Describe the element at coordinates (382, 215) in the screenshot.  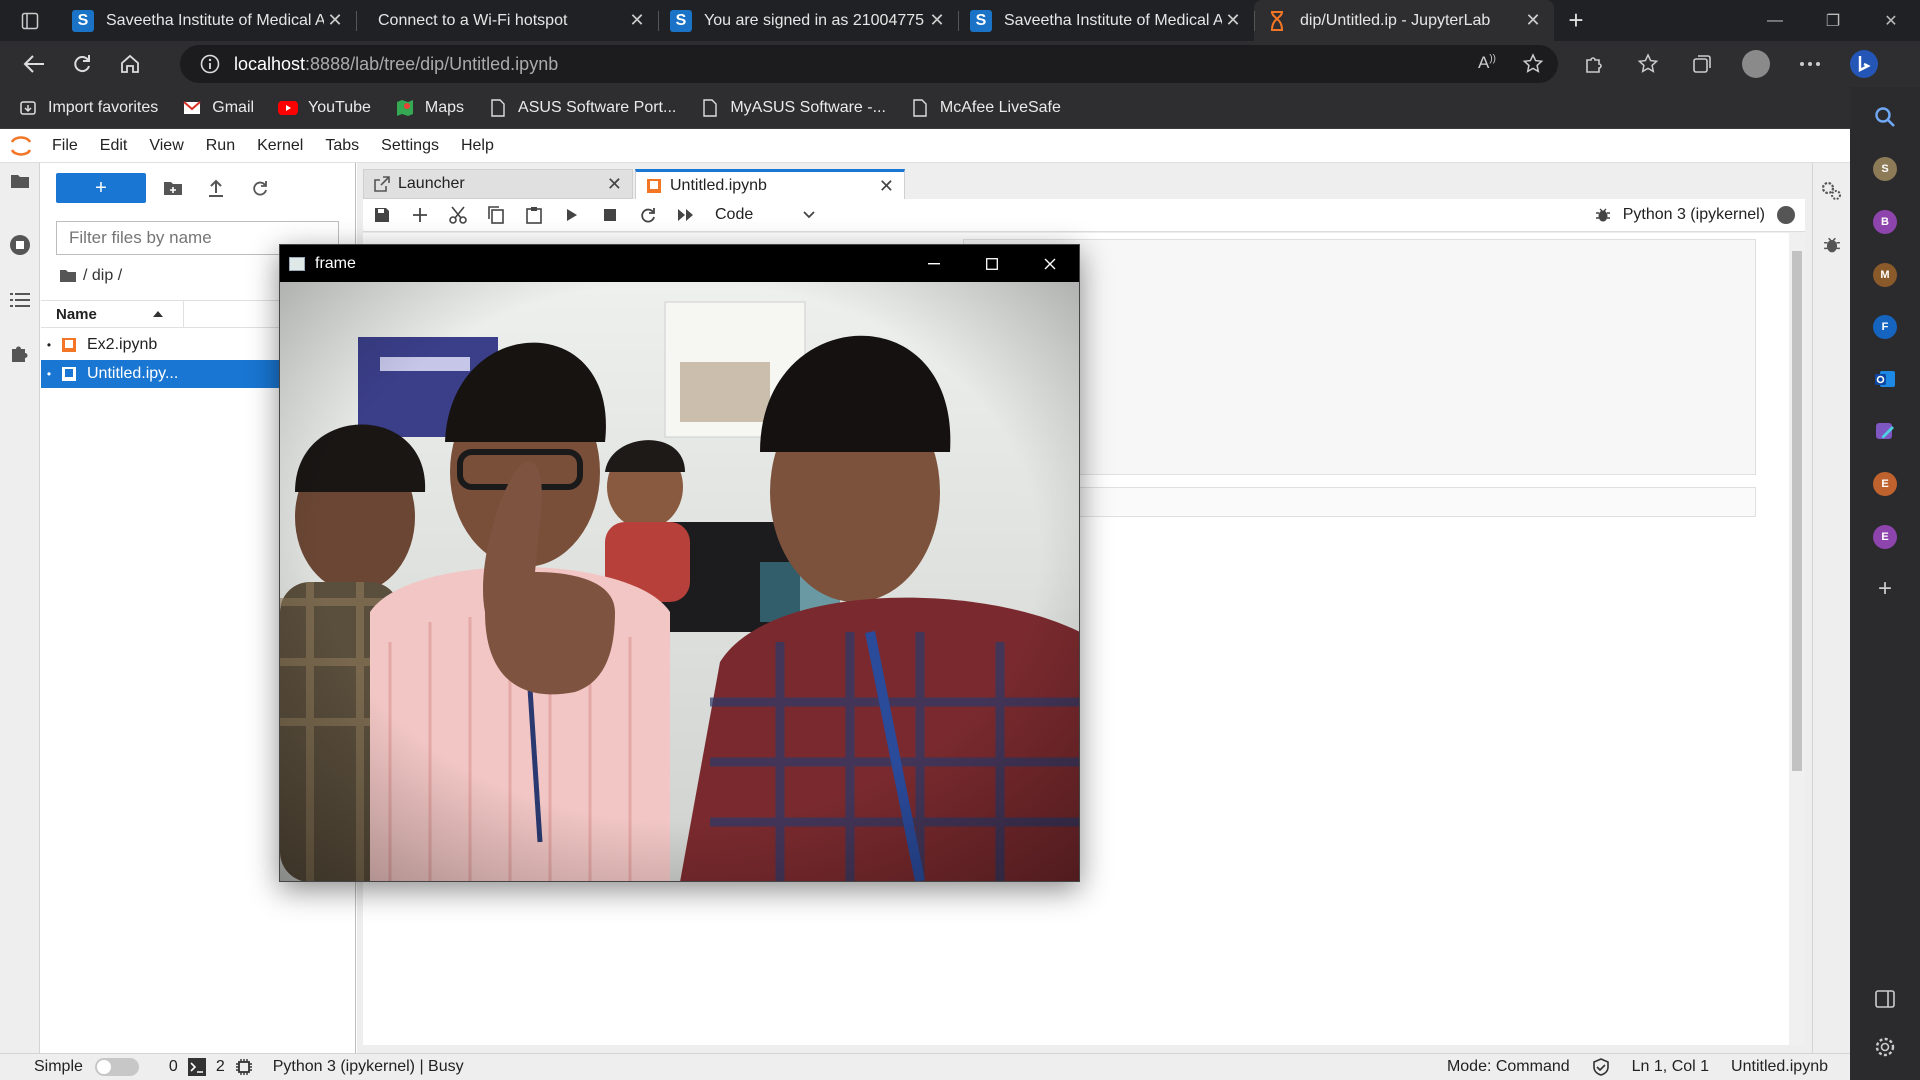
I see `save-icon` at that location.